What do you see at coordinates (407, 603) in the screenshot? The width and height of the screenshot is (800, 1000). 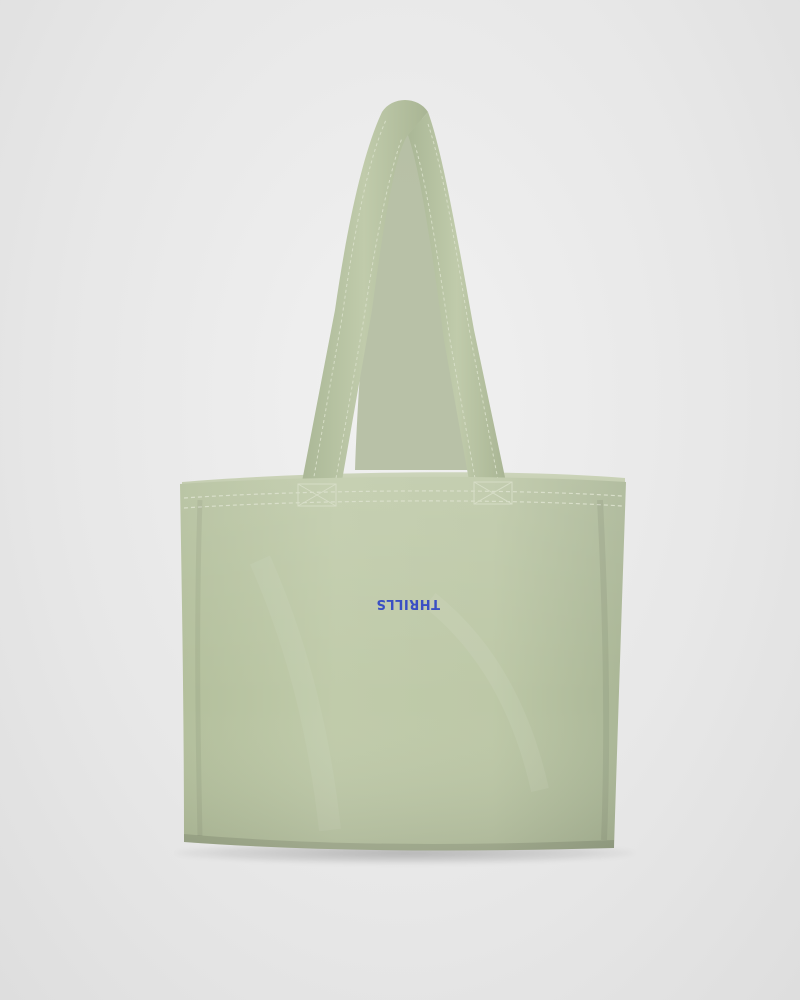 I see `brand-embroidery: THRILLS` at bounding box center [407, 603].